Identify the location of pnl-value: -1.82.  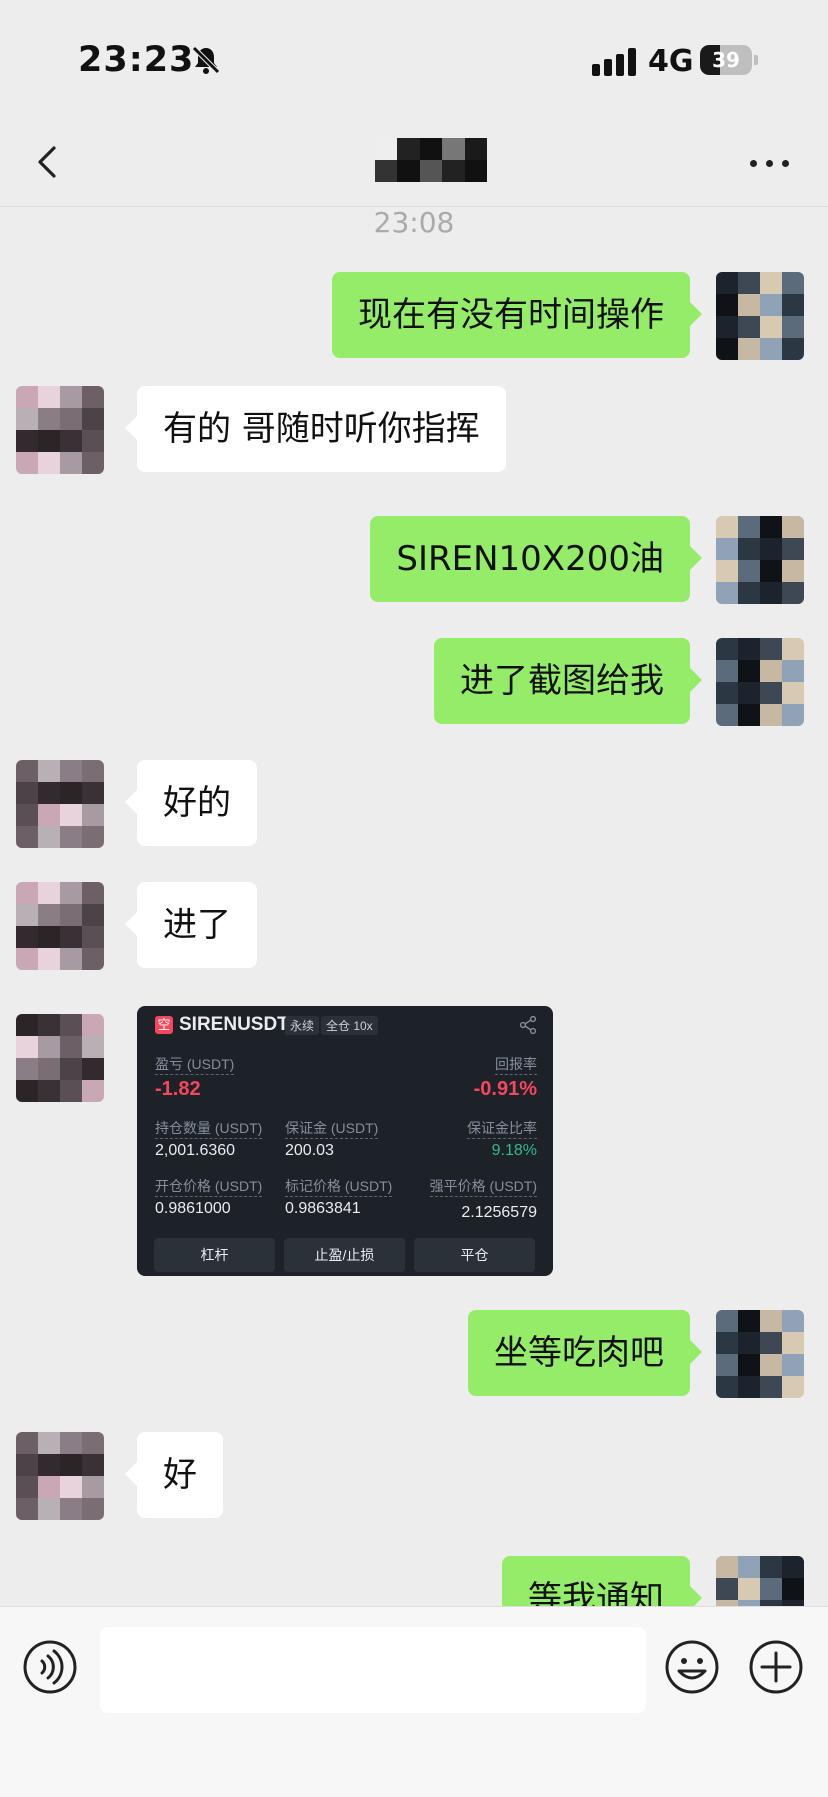
(178, 1089).